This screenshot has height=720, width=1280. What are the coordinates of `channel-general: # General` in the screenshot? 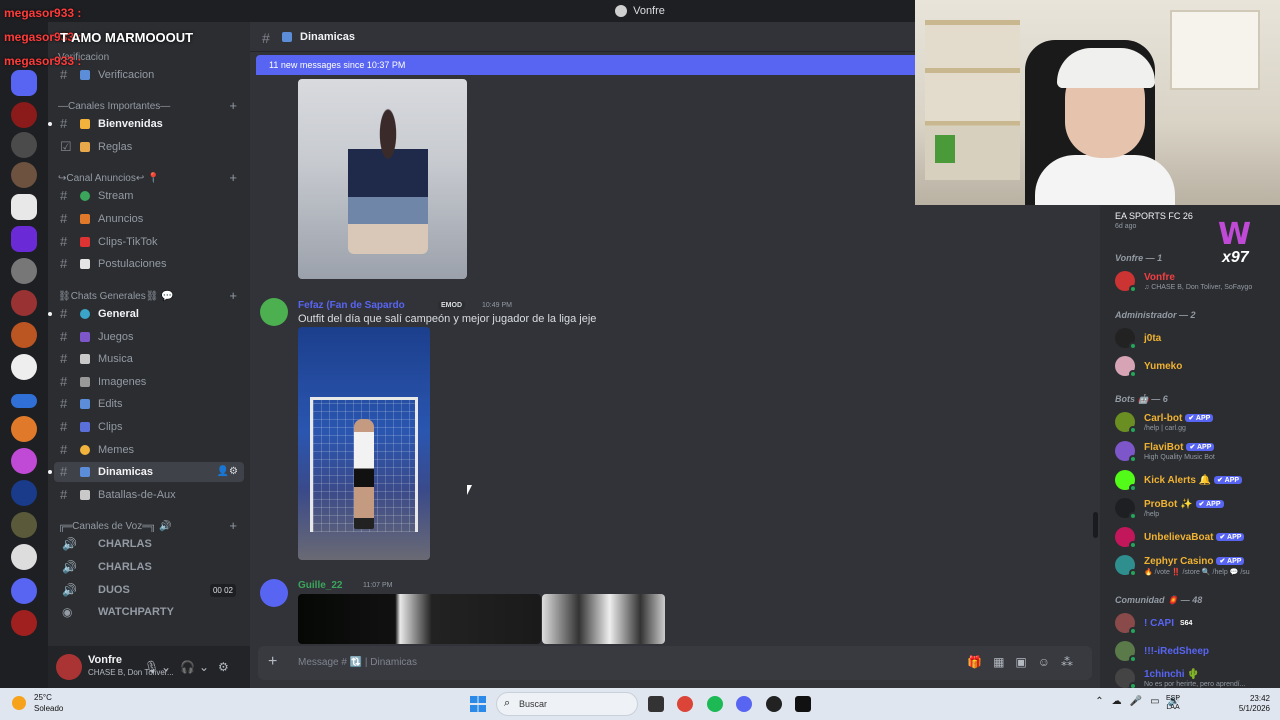 It's located at (146, 314).